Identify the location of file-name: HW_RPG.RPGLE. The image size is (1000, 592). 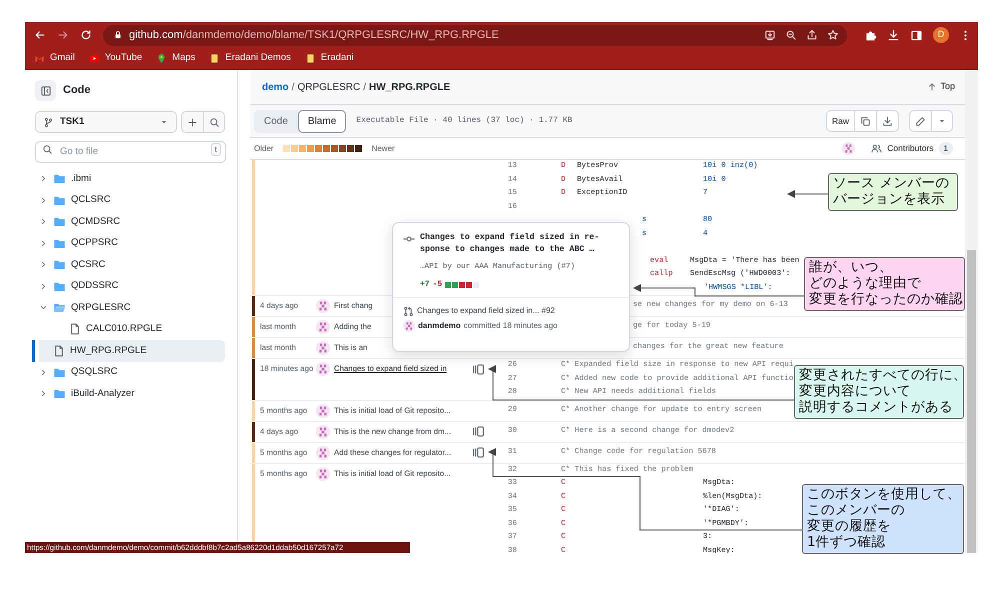
(409, 87).